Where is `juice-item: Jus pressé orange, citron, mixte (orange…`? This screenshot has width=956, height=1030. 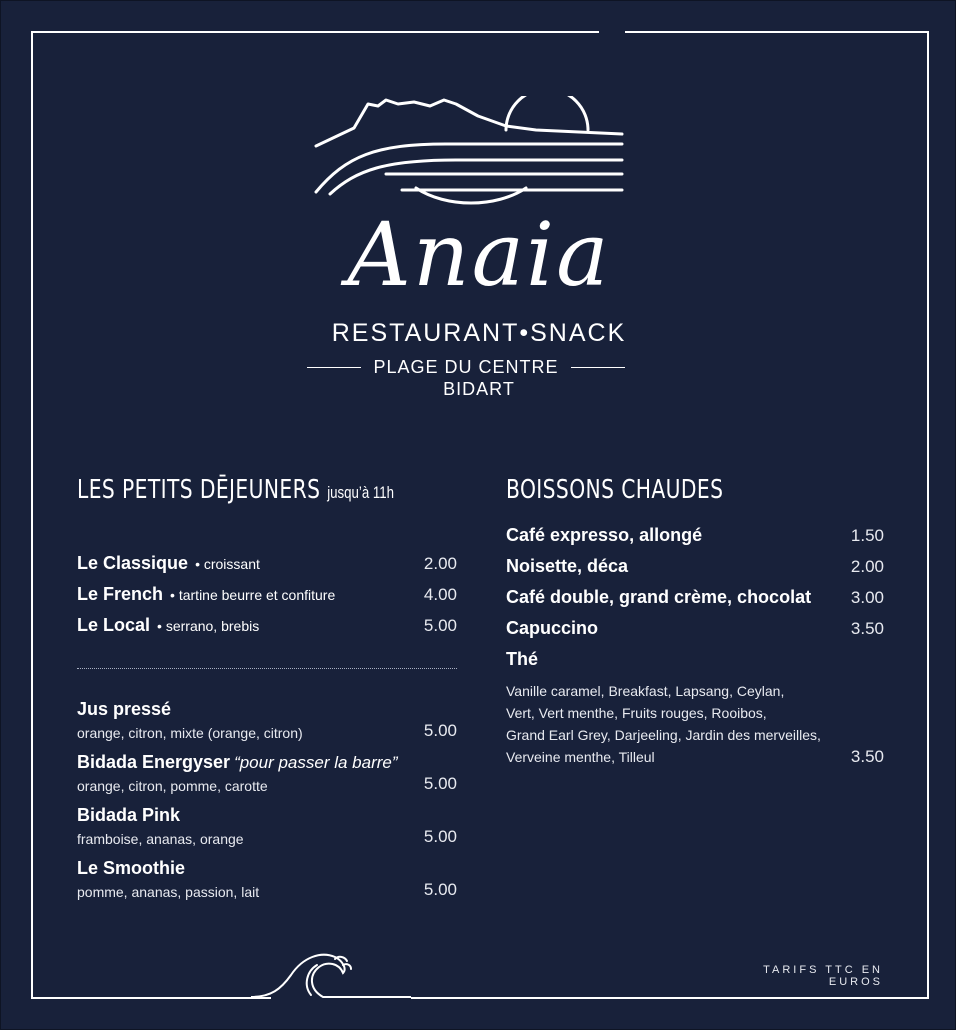
juice-item: Jus pressé orange, citron, mixte (orange… is located at coordinates (267, 719).